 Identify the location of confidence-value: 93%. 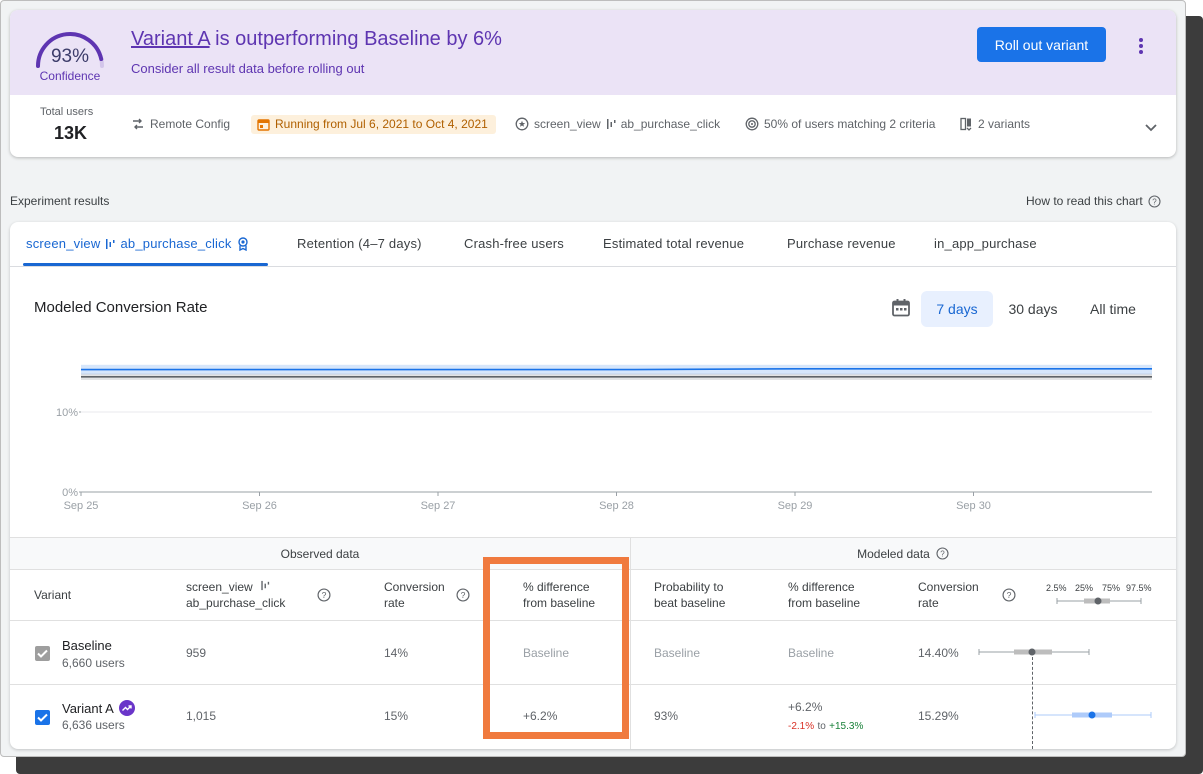
(70, 56).